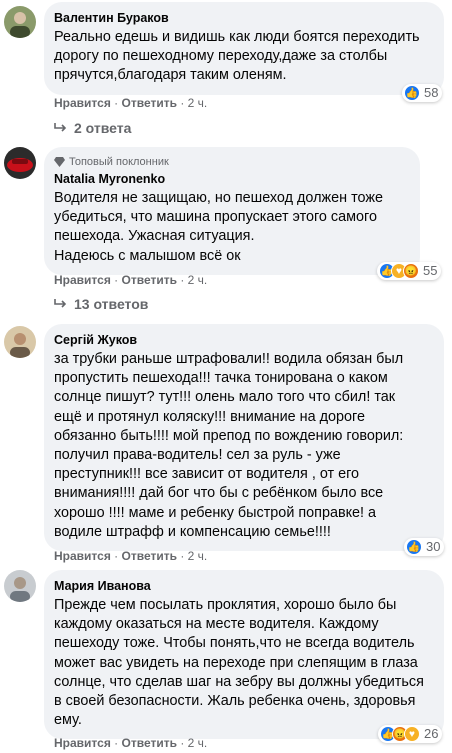  Describe the element at coordinates (59, 162) in the screenshot. I see `diamond-icon` at that location.